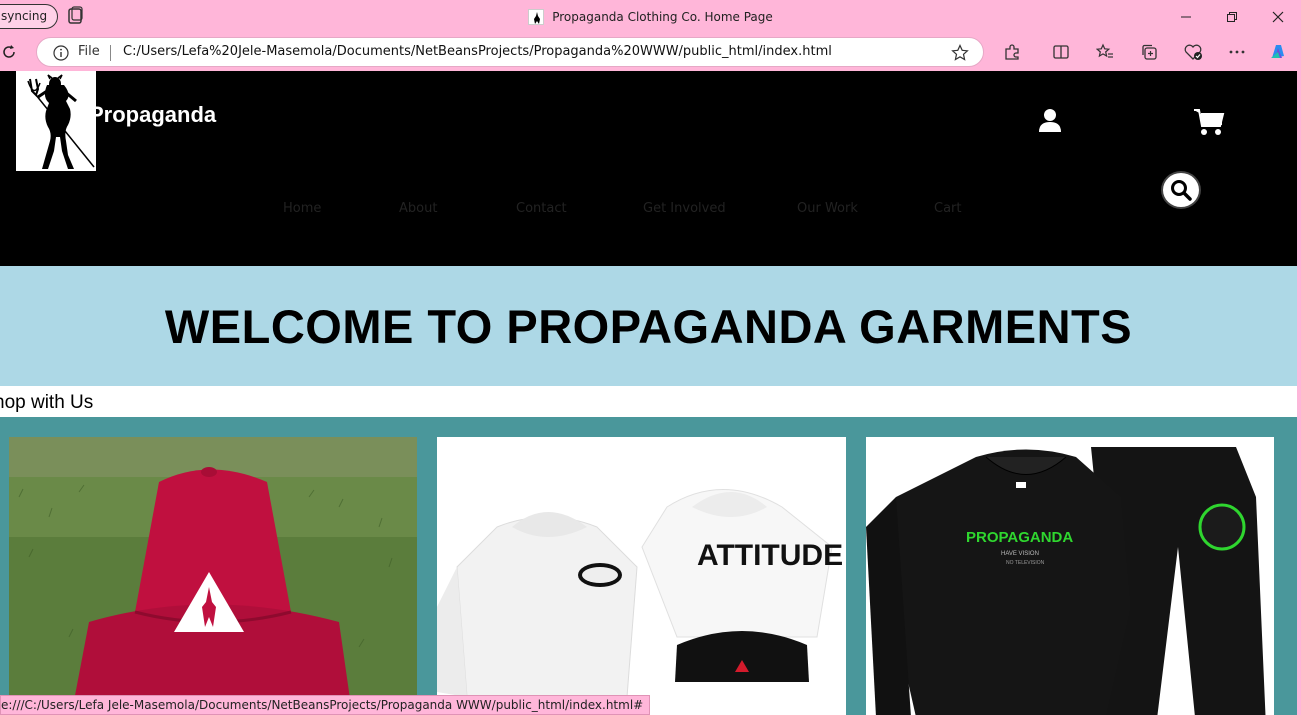  What do you see at coordinates (75, 16) in the screenshot?
I see `tab-actions-icon` at bounding box center [75, 16].